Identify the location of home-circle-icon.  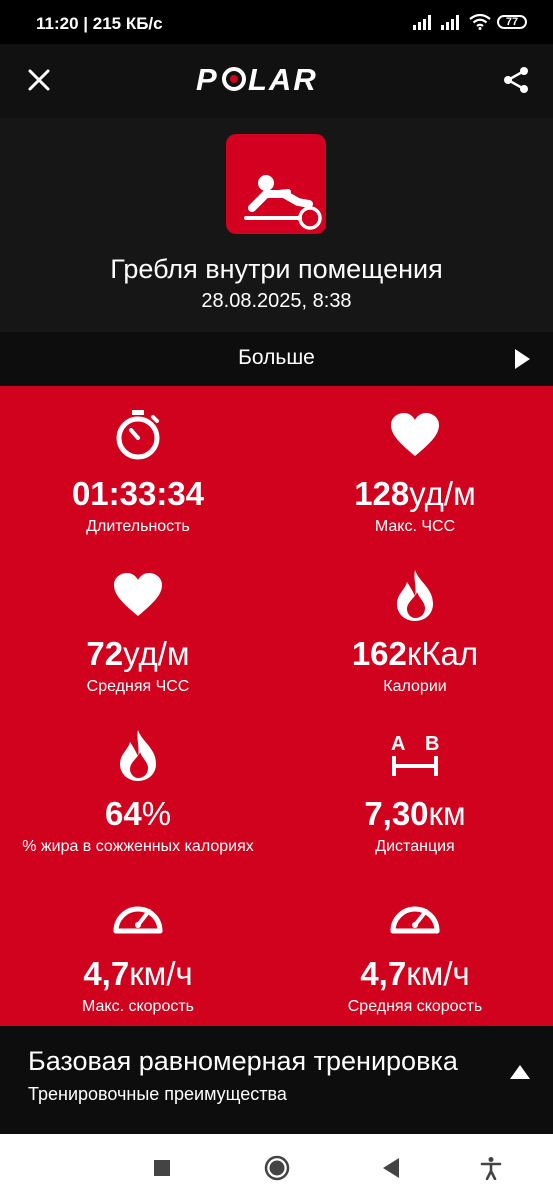
(277, 1168).